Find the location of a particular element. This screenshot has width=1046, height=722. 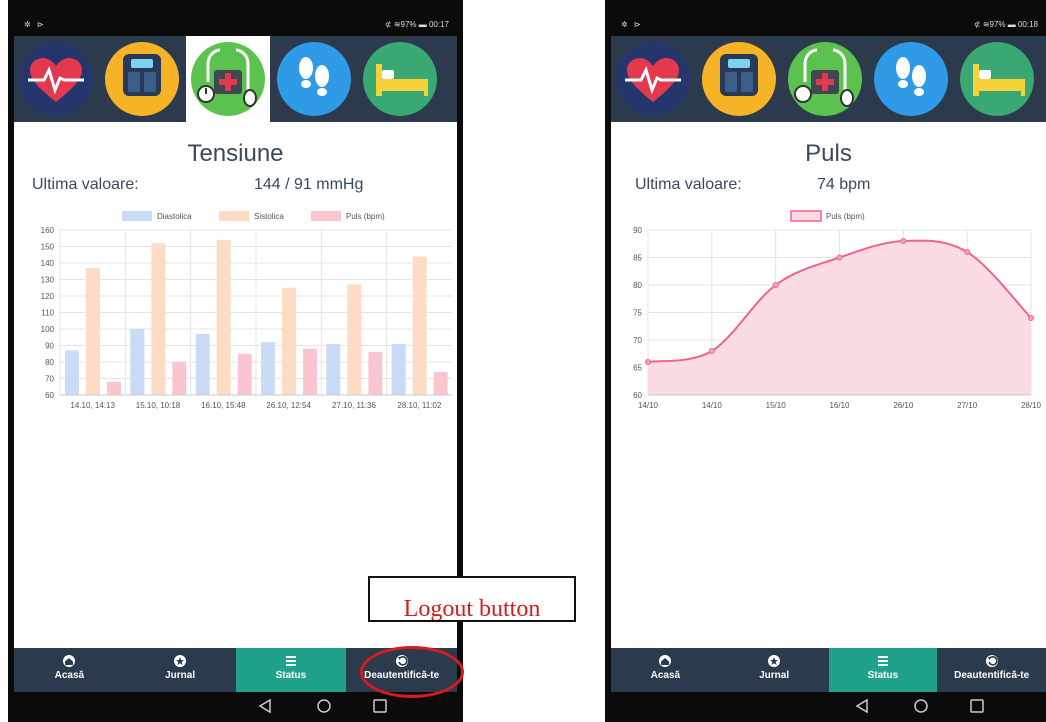

logout-button: Deautentifică-te is located at coordinates (991, 670).